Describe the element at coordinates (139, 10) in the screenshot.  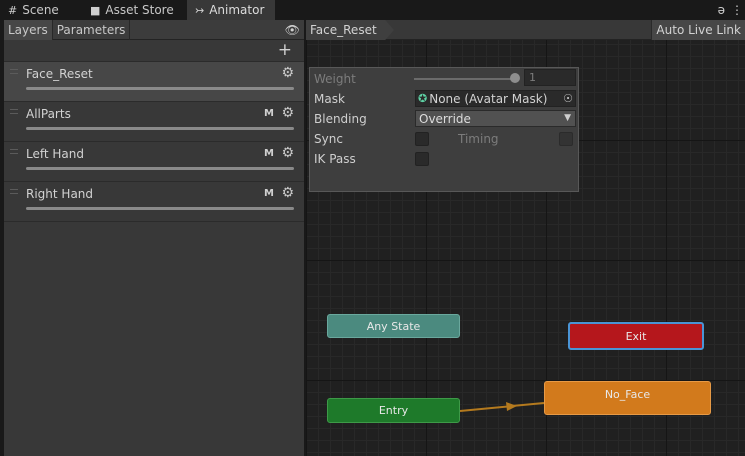
I see `tab-asset-store-label: Asset Store` at that location.